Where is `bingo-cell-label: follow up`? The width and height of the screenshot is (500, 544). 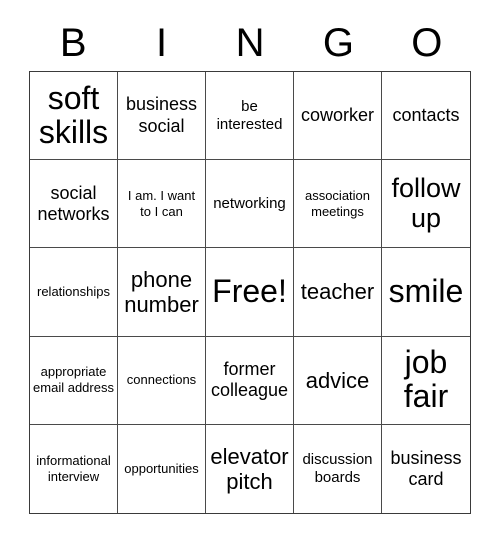
bingo-cell-label: follow up is located at coordinates (426, 203).